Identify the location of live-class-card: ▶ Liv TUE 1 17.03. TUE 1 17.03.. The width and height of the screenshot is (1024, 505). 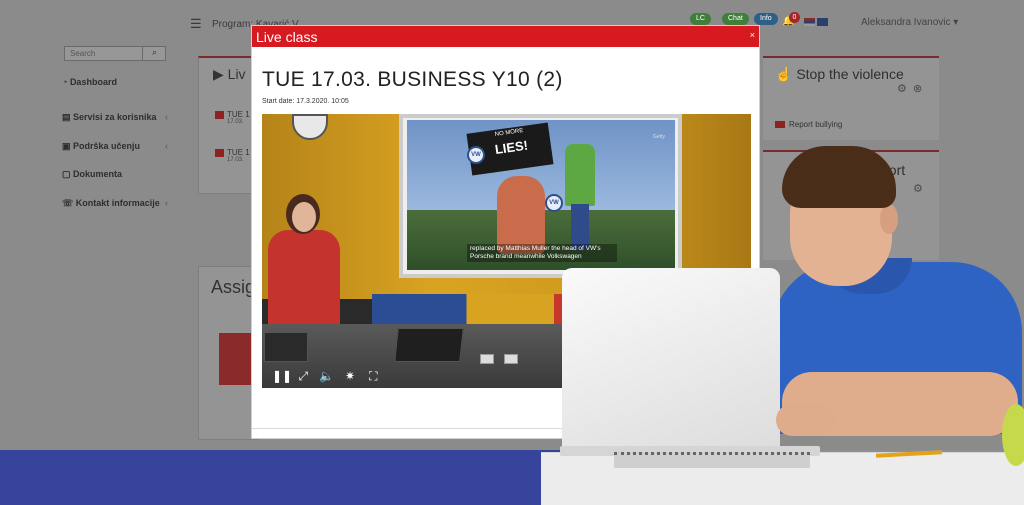
(228, 125).